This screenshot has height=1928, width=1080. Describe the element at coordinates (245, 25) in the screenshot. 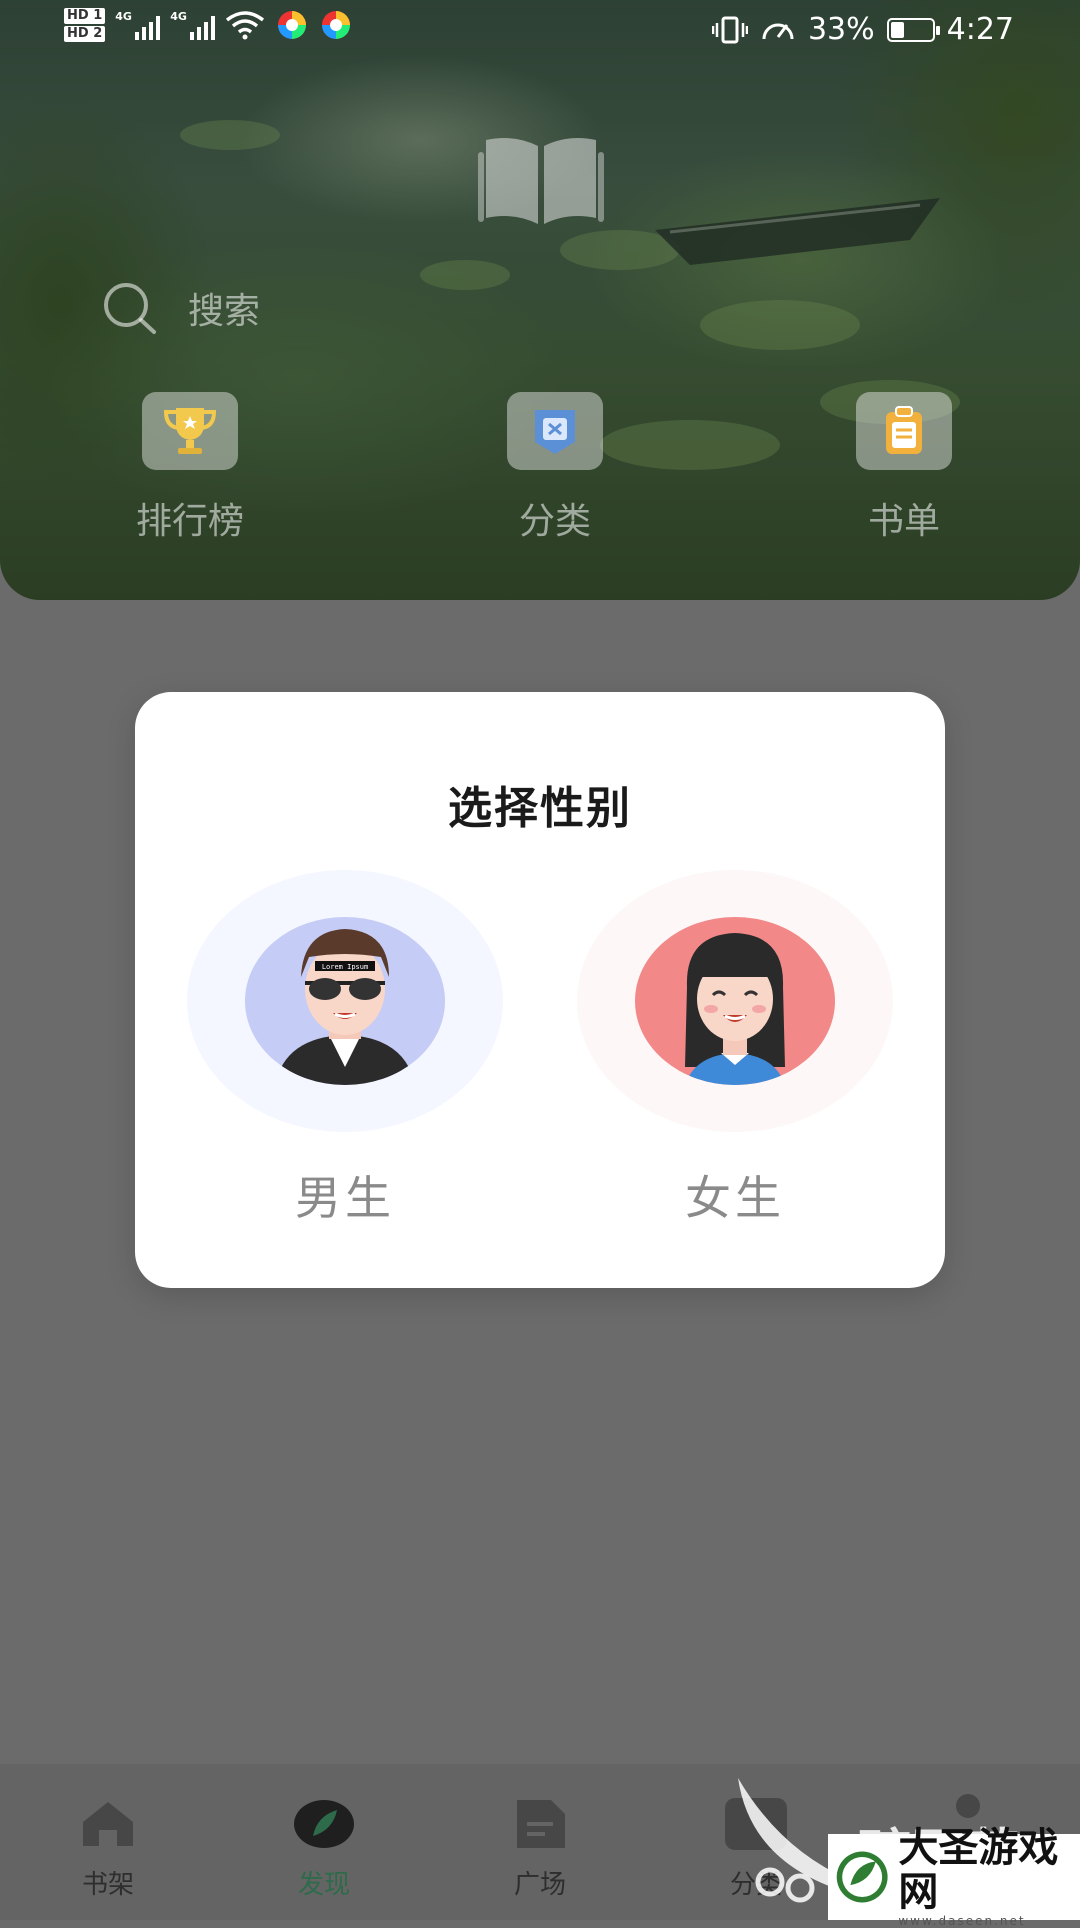

I see `wifi-icon` at that location.